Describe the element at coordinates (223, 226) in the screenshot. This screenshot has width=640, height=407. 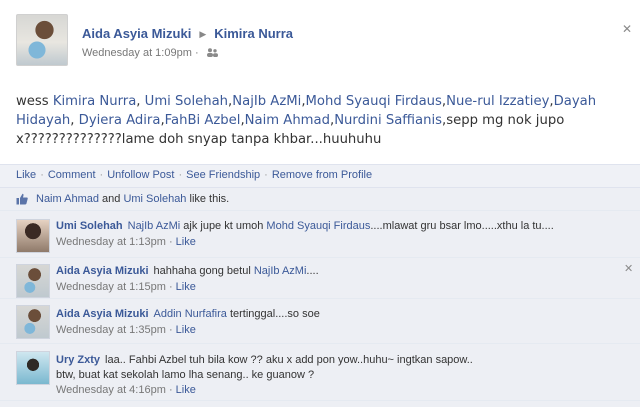
I see `text-segment: ajk jupe kt umoh` at that location.